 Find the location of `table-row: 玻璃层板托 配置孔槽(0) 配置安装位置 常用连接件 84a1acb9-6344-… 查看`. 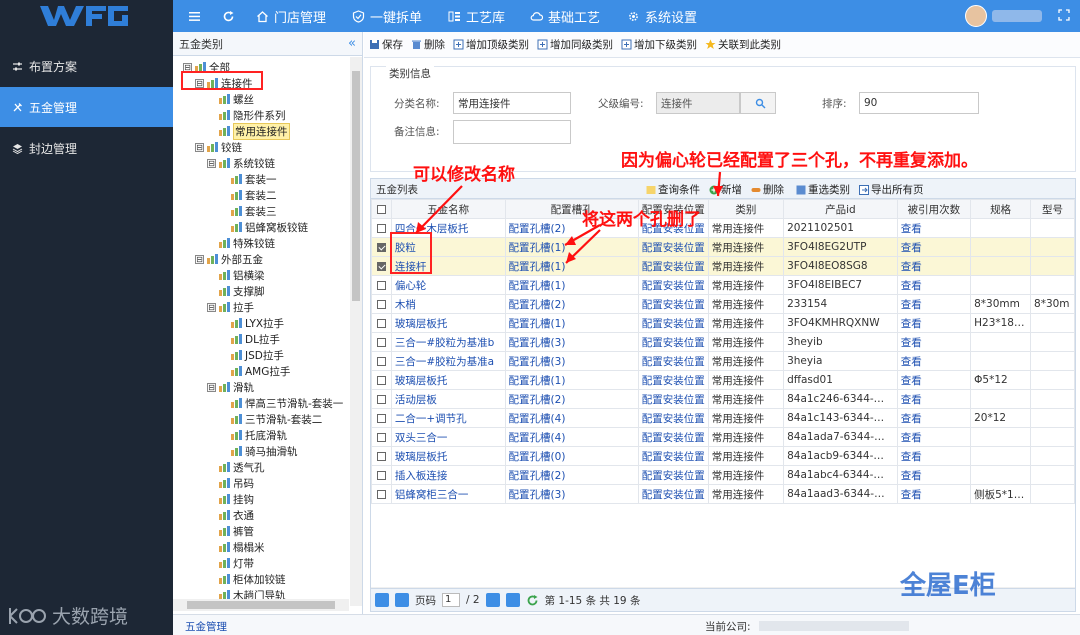

table-row: 玻璃层板托 配置孔槽(0) 配置安装位置 常用连接件 84a1acb9-6344-… 查看 is located at coordinates (723, 456).